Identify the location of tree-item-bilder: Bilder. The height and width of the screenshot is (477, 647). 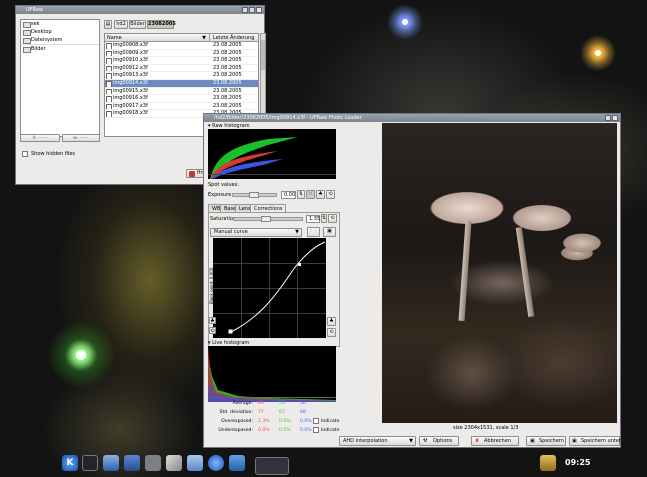
(60, 48).